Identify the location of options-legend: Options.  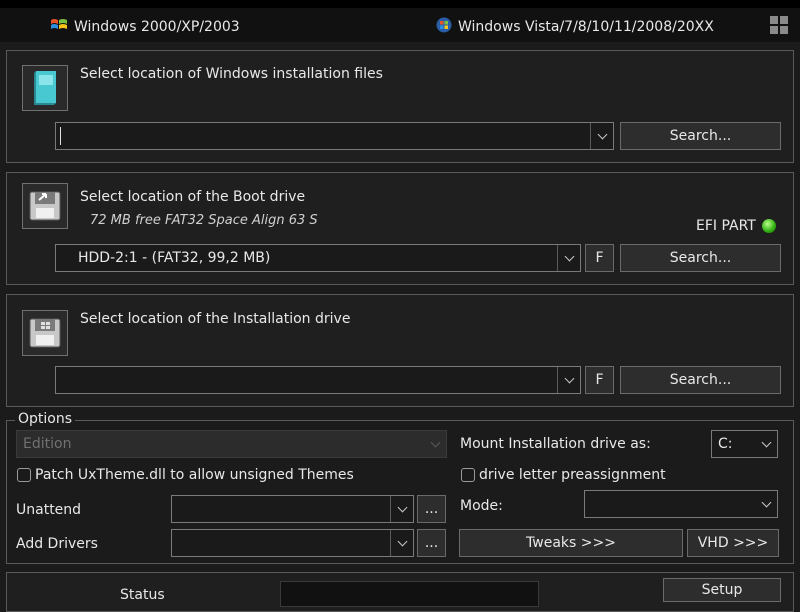
(45, 419).